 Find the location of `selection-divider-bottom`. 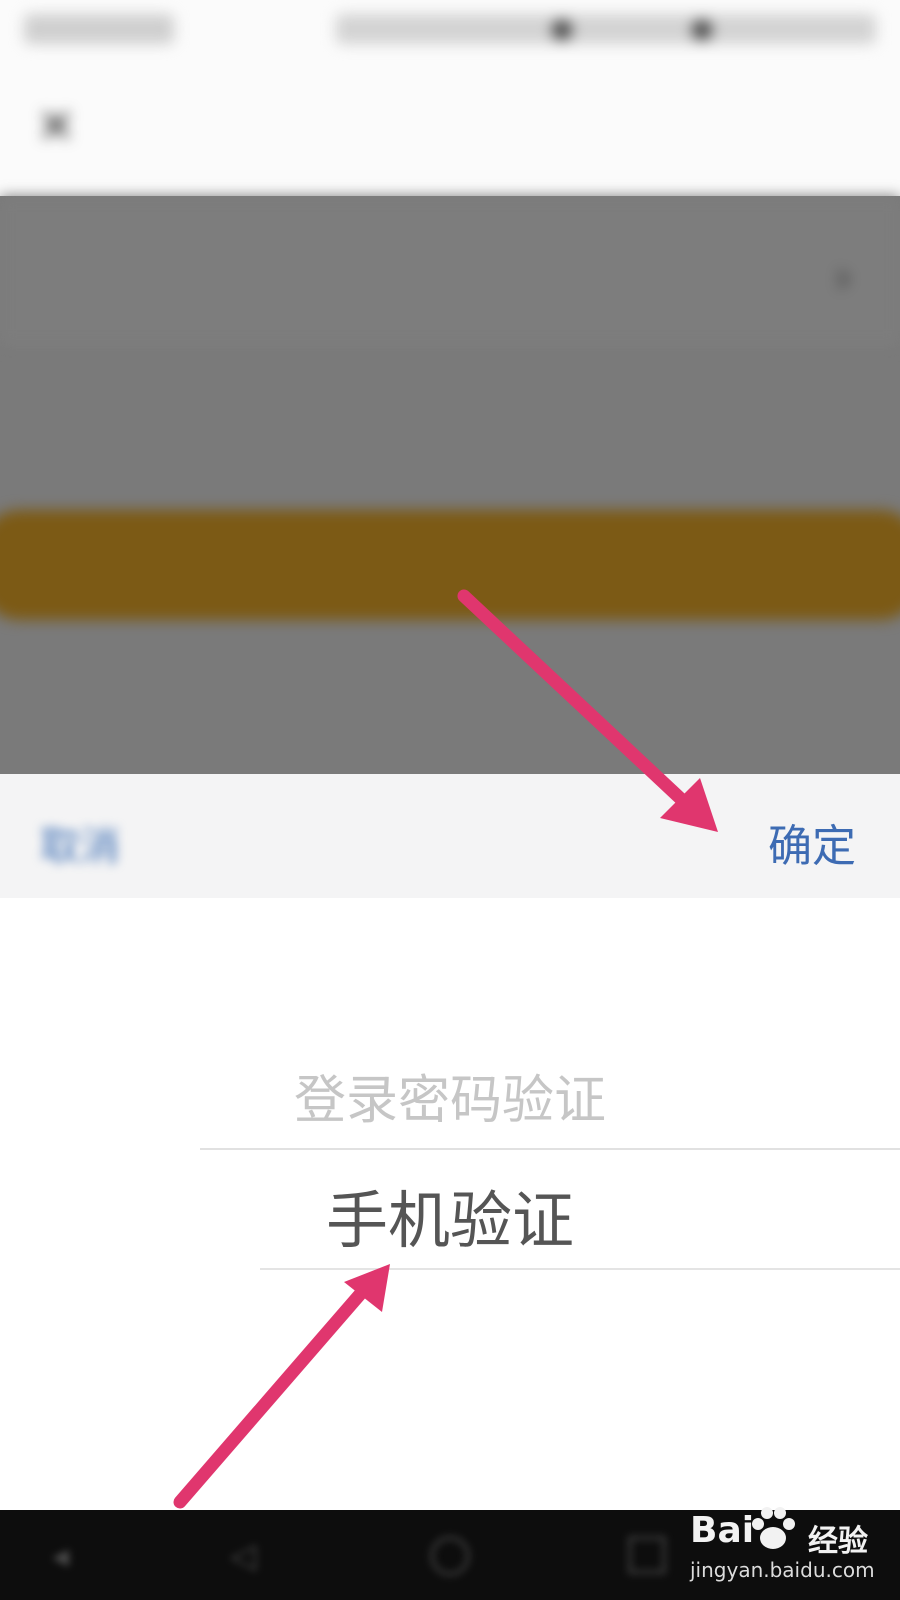

selection-divider-bottom is located at coordinates (580, 1269).